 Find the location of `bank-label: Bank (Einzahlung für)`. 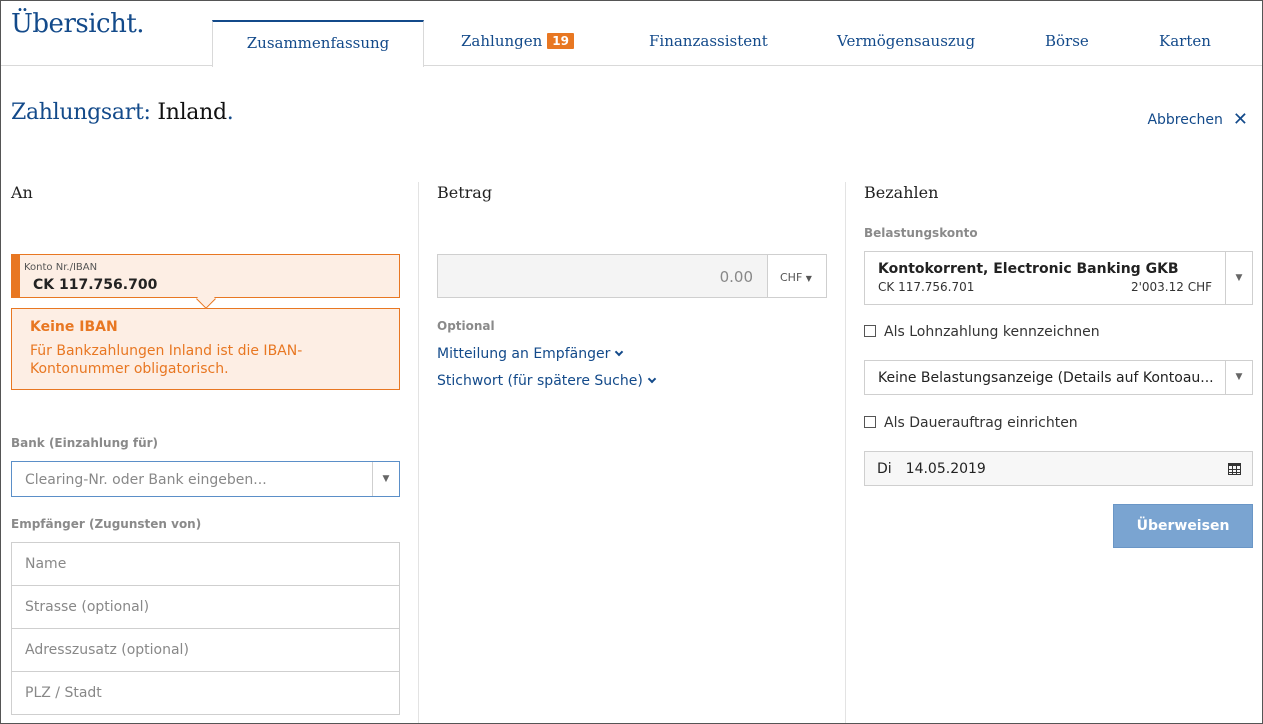

bank-label: Bank (Einzahlung für) is located at coordinates (85, 443).